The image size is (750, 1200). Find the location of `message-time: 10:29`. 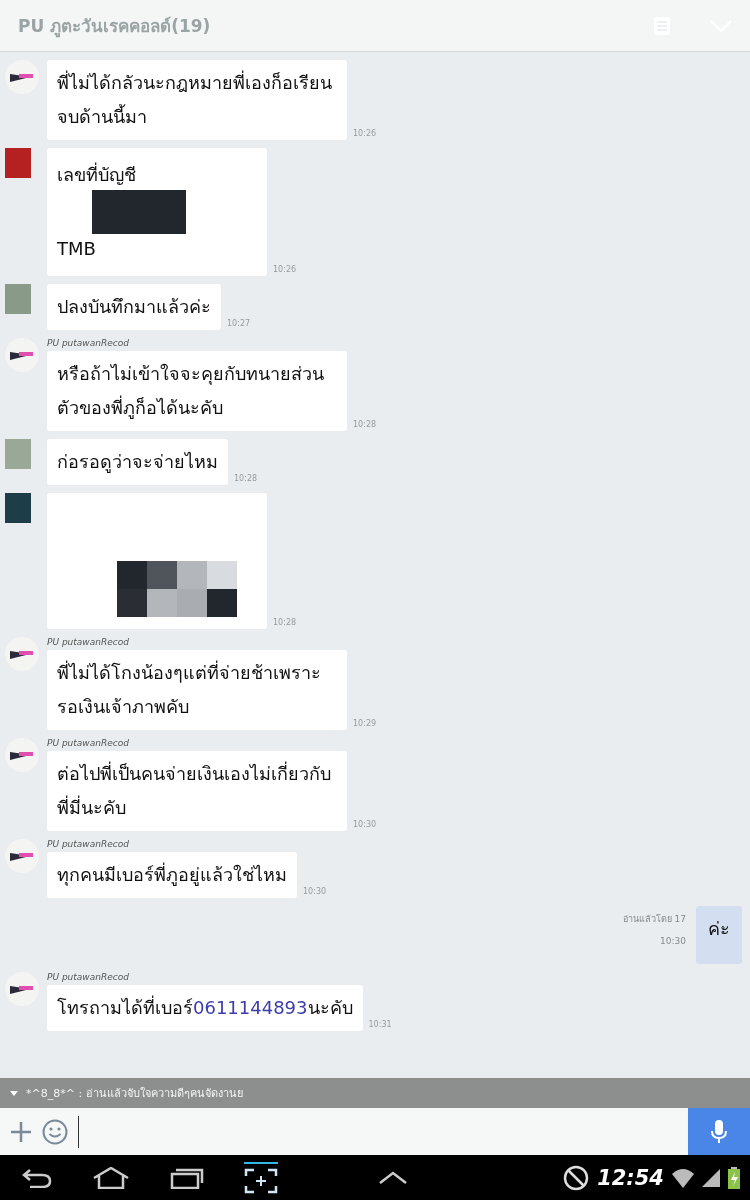

message-time: 10:29 is located at coordinates (365, 724).